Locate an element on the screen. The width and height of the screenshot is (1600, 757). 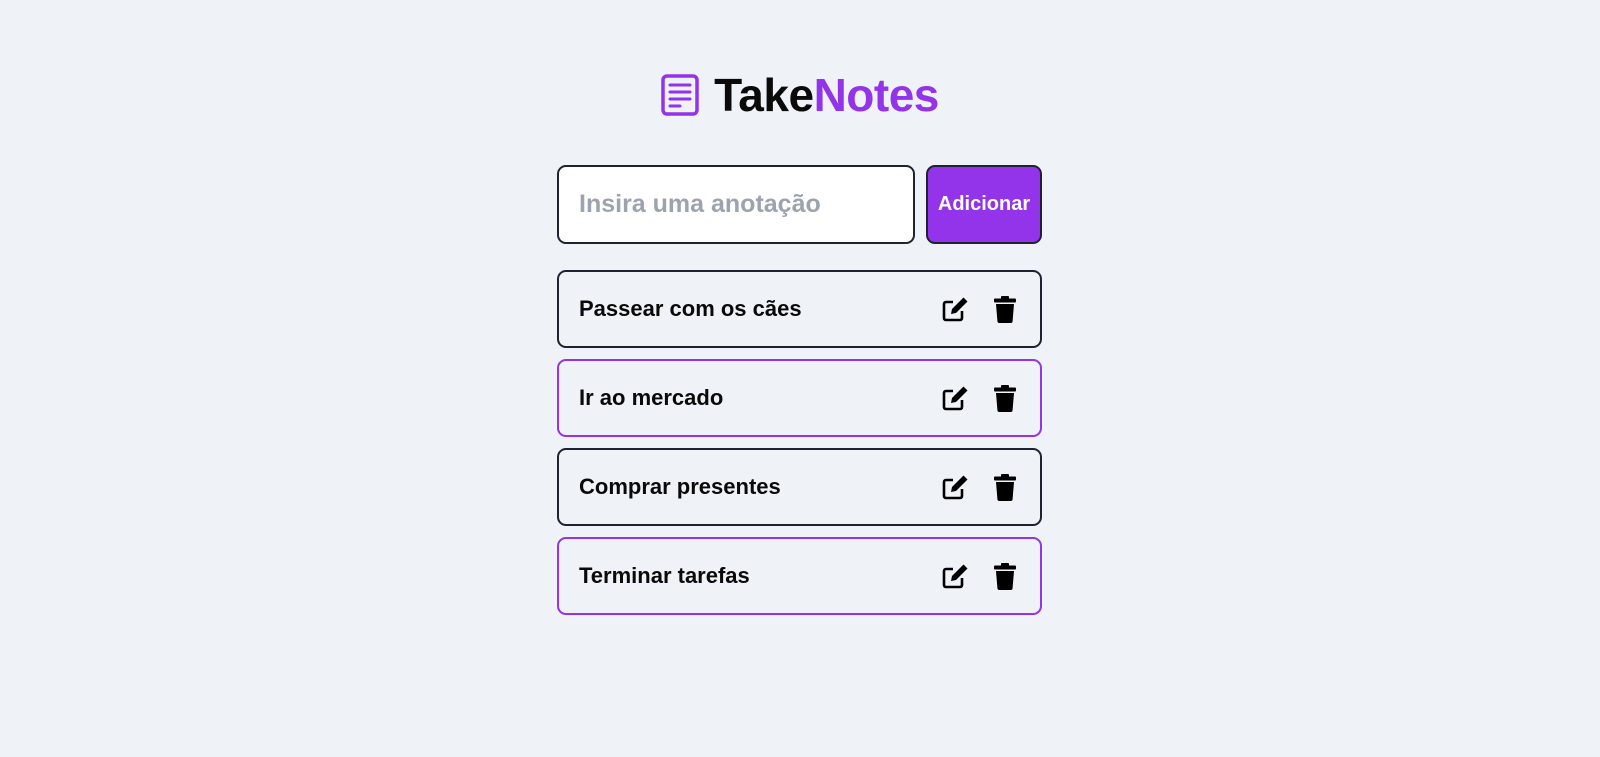
app-title: TakeNotes is located at coordinates (826, 95).